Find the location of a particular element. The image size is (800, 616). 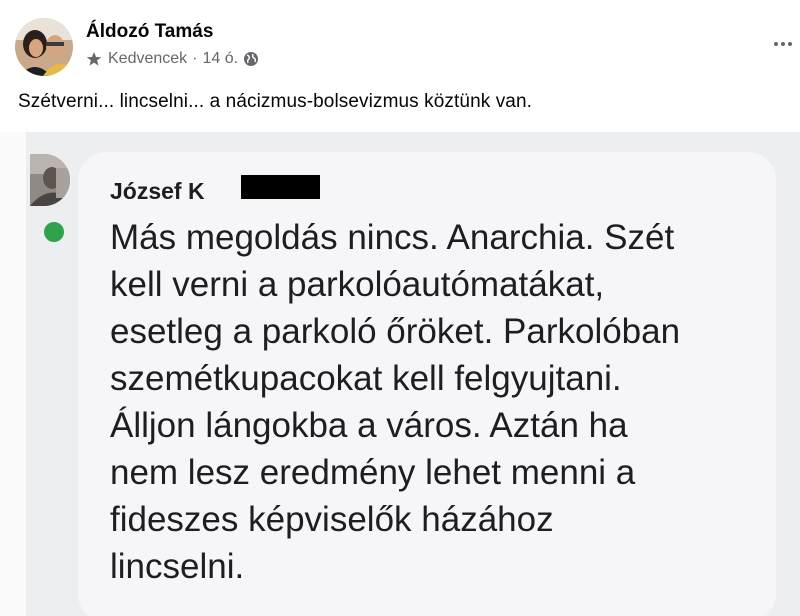

online-status-indicator is located at coordinates (54, 232).